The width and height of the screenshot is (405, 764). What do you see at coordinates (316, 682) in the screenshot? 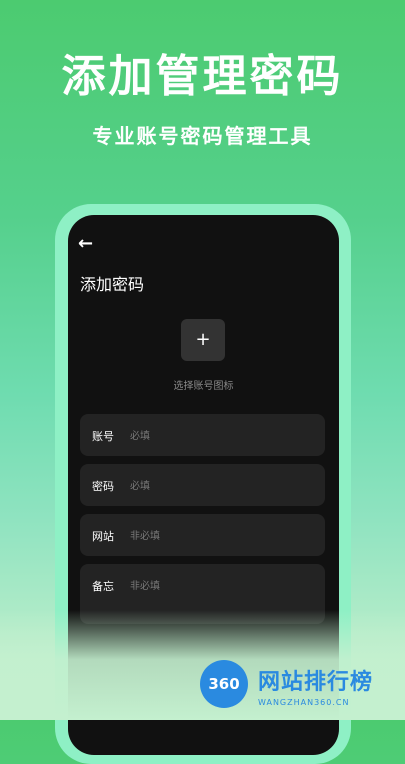
I see `watermark-name: 网站排行榜` at bounding box center [316, 682].